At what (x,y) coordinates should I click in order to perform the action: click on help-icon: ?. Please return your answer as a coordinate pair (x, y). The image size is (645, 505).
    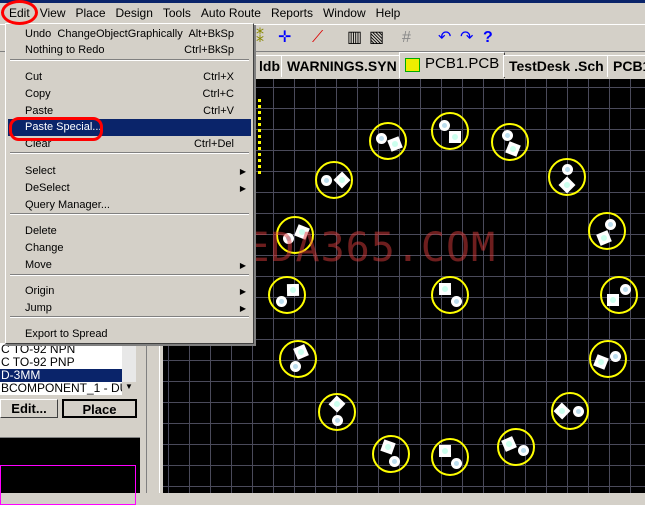
    Looking at the image, I should click on (488, 38).